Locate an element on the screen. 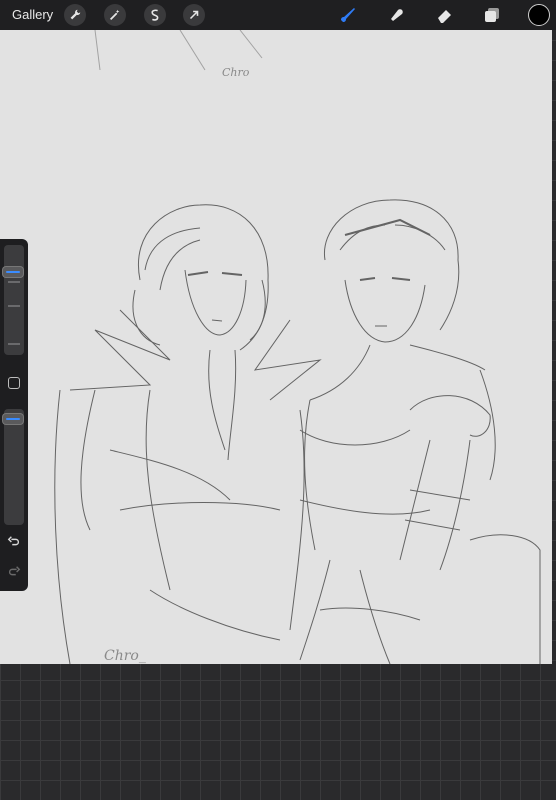  signature-bottom: Chro_ is located at coordinates (125, 656).